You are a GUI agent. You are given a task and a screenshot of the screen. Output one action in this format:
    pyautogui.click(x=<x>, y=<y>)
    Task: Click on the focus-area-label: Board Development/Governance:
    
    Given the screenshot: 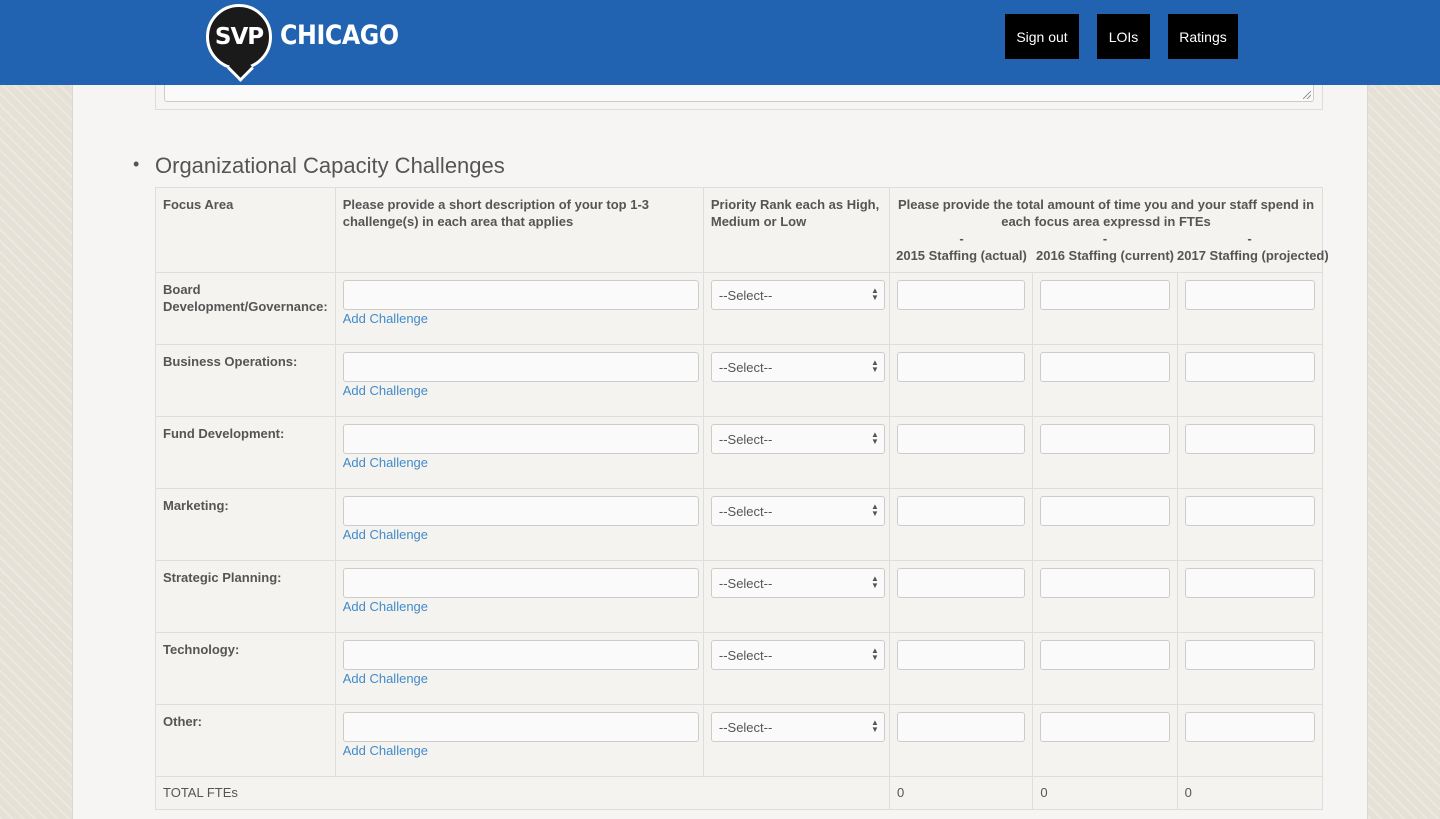 What is the action you would take?
    pyautogui.click(x=245, y=308)
    